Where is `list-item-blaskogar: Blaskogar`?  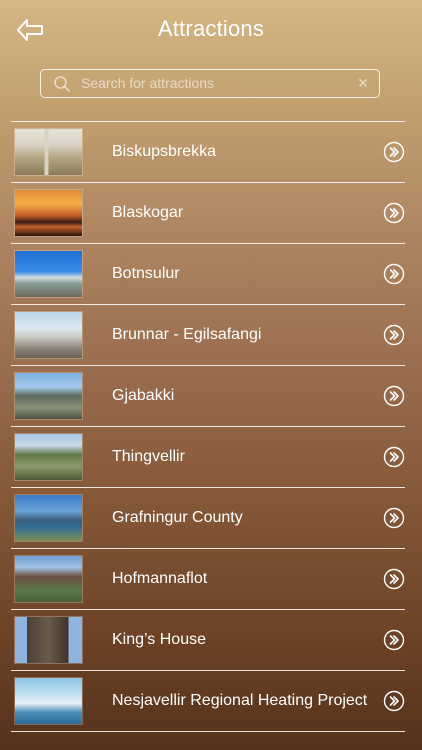 list-item-blaskogar: Blaskogar is located at coordinates (208, 212).